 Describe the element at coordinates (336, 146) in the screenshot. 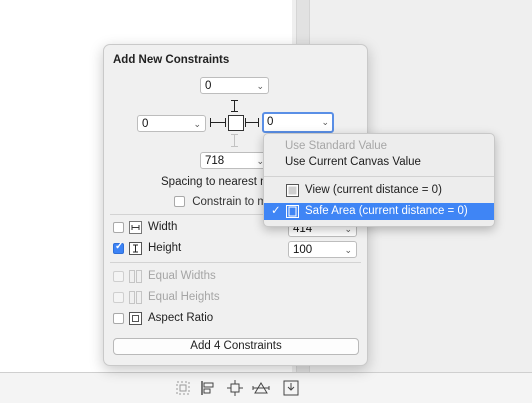

I see `menu-item-label: Use Standard Value` at that location.